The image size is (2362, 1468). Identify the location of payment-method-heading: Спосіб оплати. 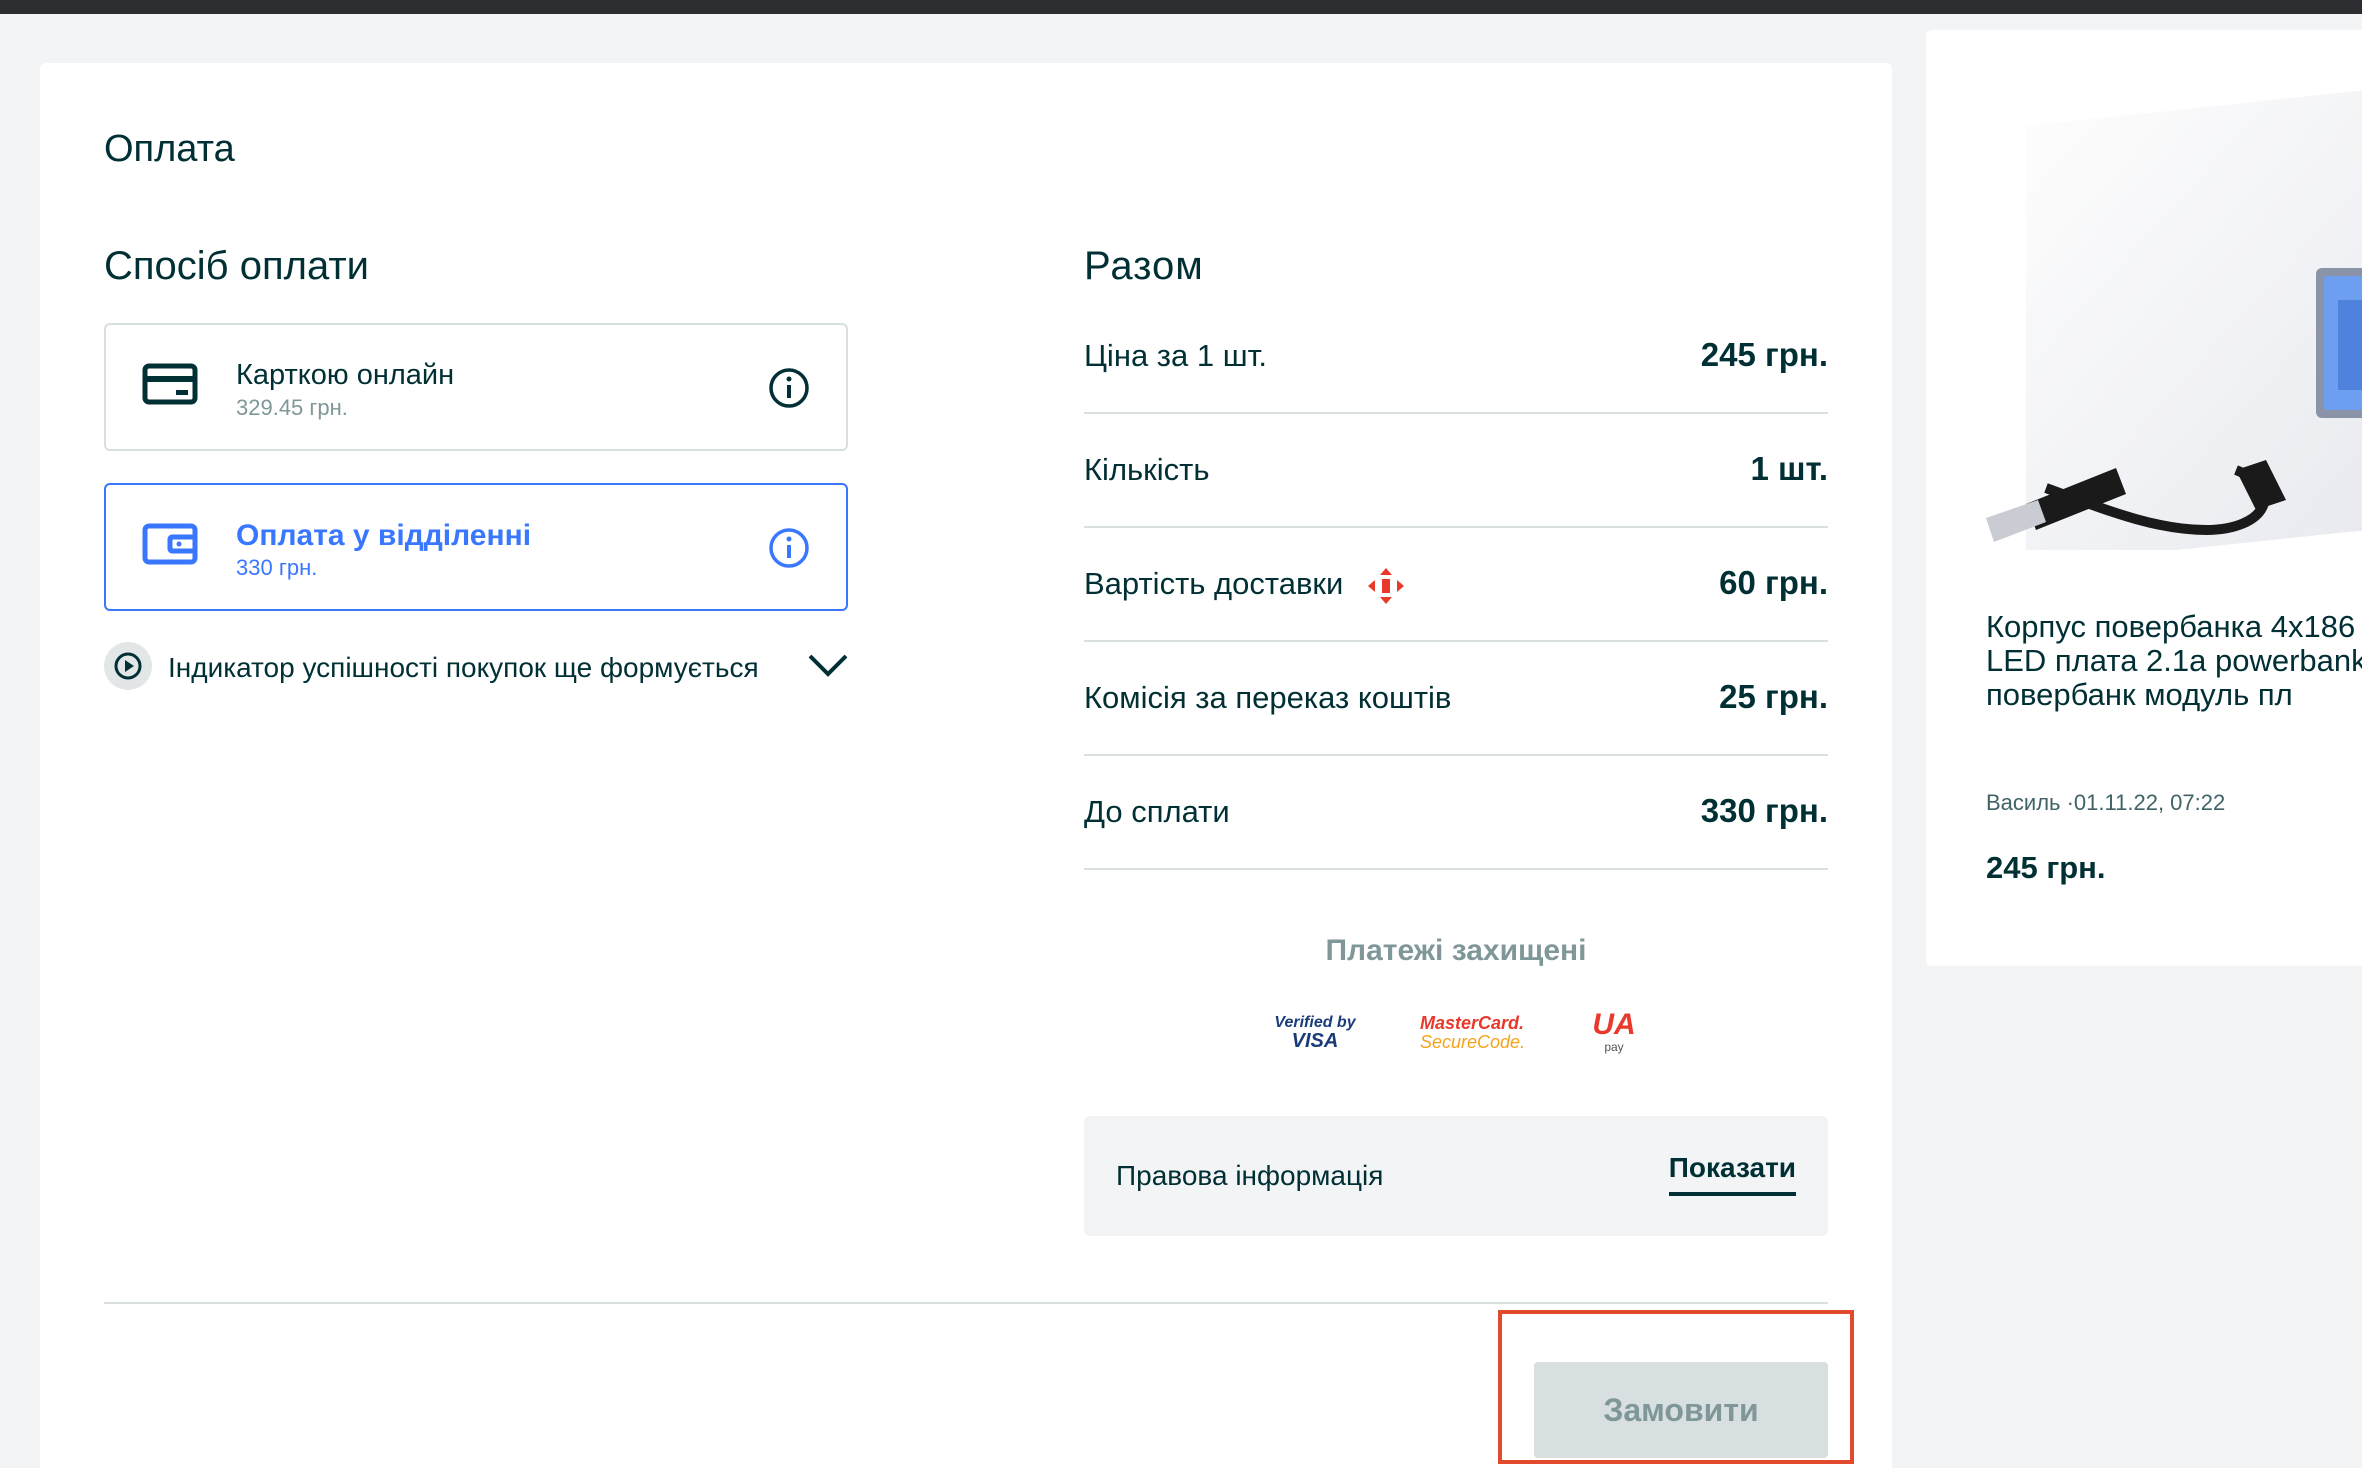
(236, 266).